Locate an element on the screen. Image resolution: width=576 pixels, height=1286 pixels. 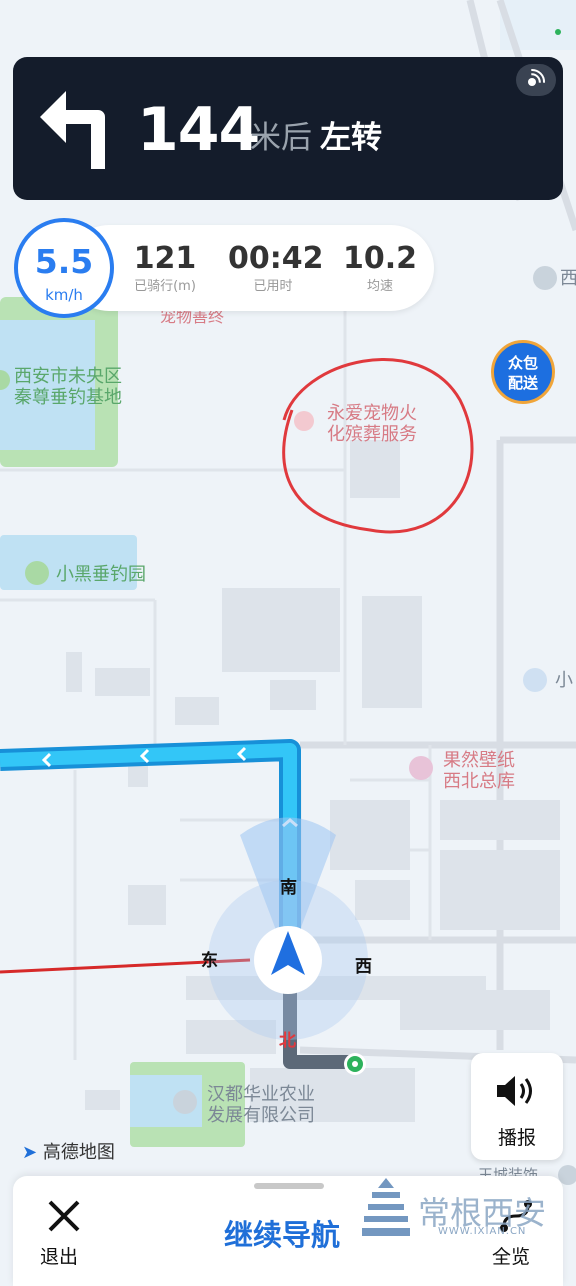
poi-label: 西安市未央区 秦尊垂钓基地 is located at coordinates (68, 387).